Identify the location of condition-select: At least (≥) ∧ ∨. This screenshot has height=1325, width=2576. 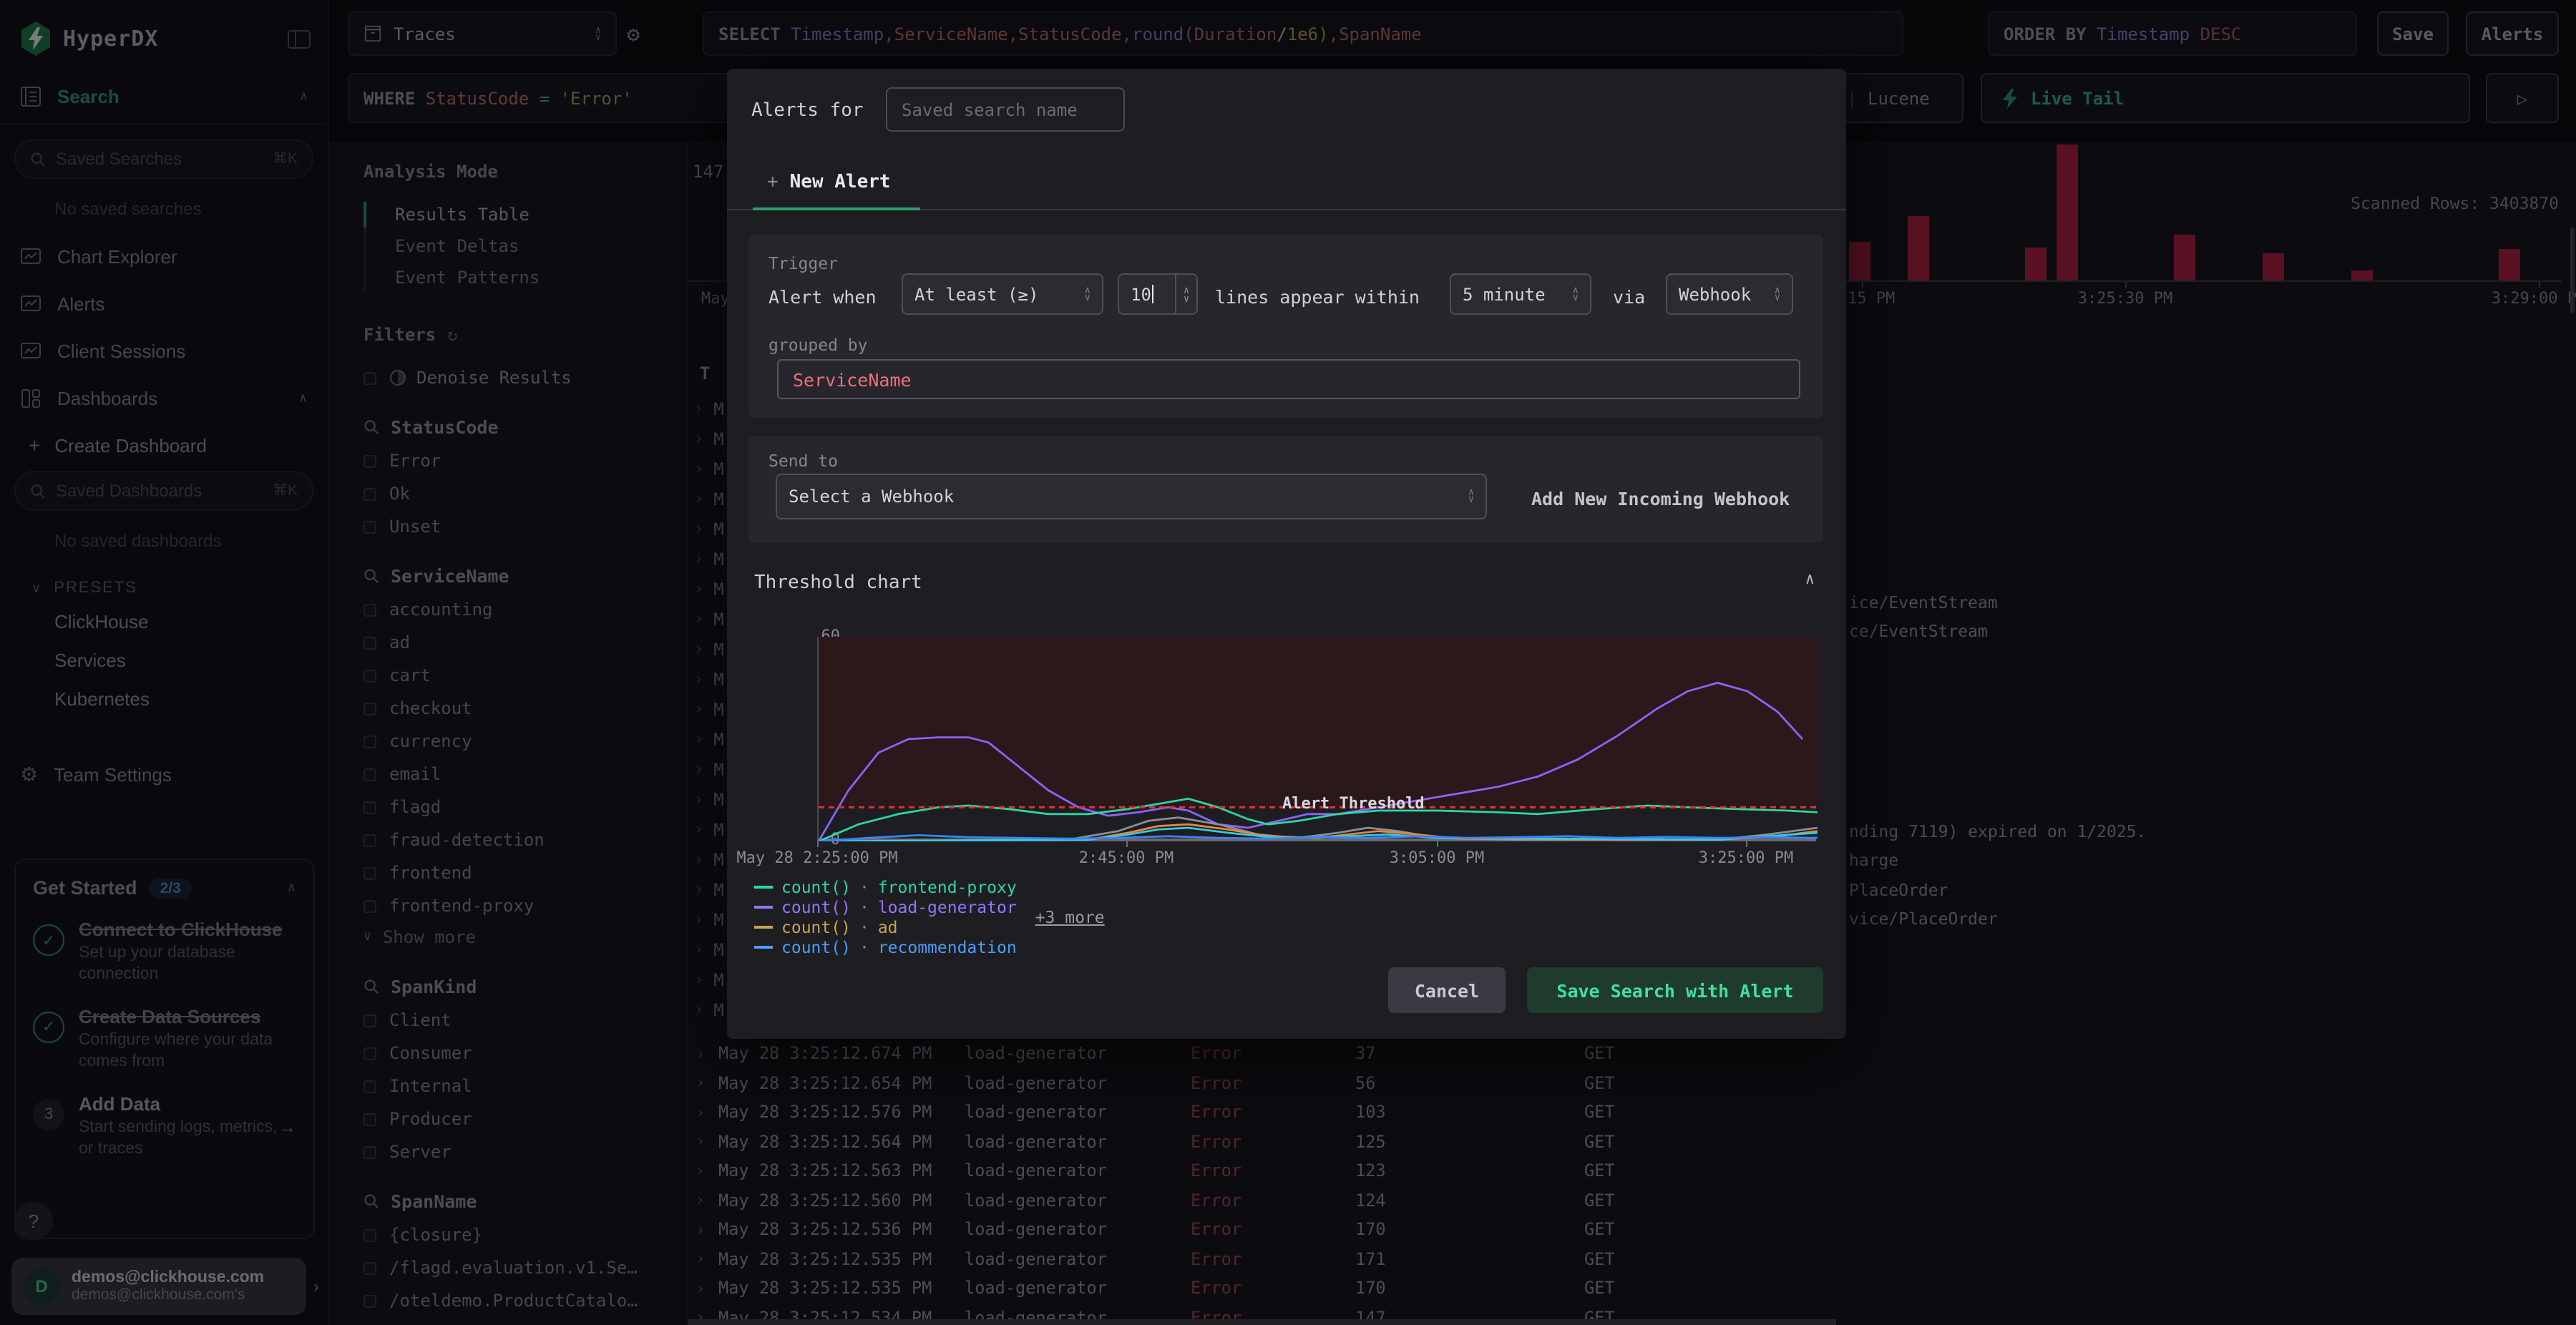
(1002, 294).